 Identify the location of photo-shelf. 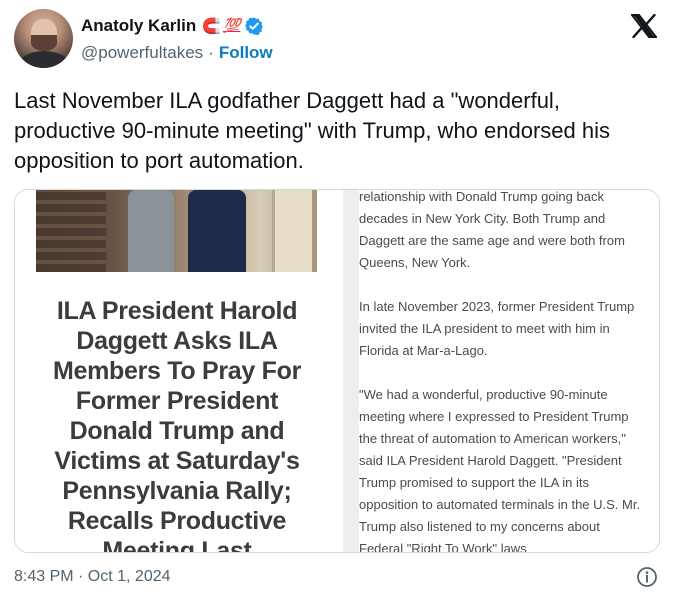
(71, 231).